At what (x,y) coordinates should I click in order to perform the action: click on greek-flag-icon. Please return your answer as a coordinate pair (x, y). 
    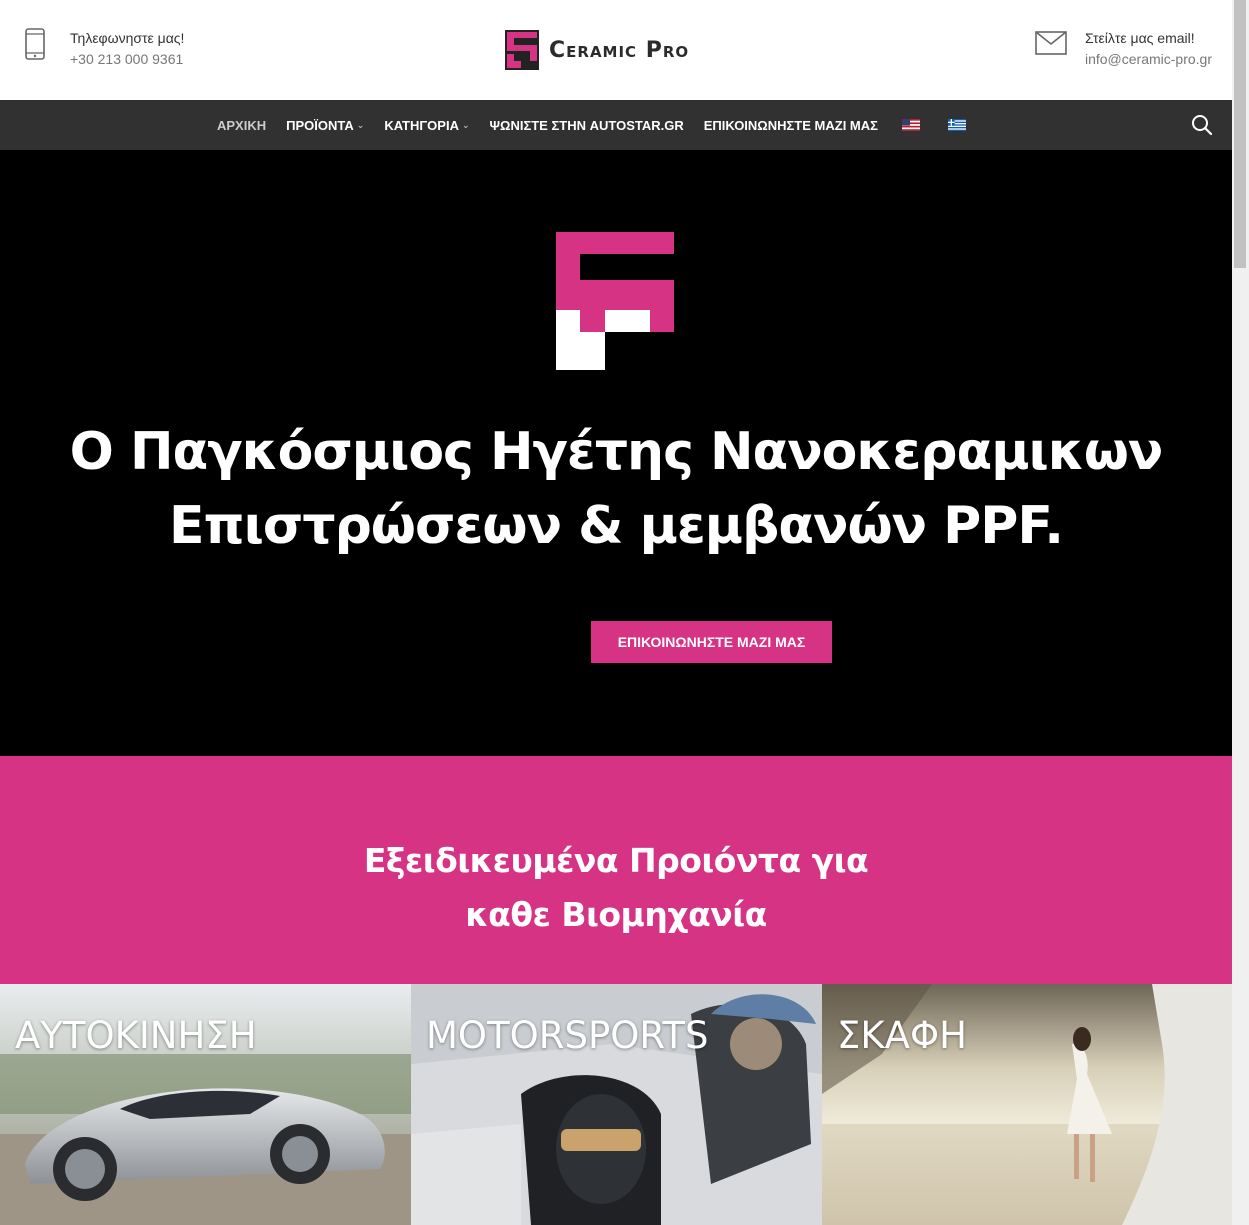
    Looking at the image, I should click on (956, 125).